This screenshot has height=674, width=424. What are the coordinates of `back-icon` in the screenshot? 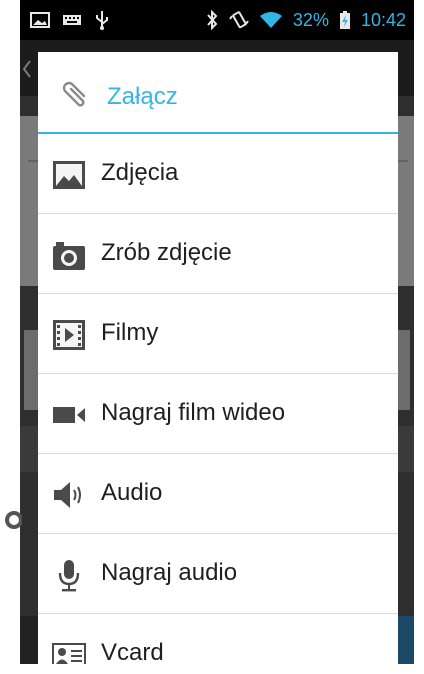 It's located at (26, 69).